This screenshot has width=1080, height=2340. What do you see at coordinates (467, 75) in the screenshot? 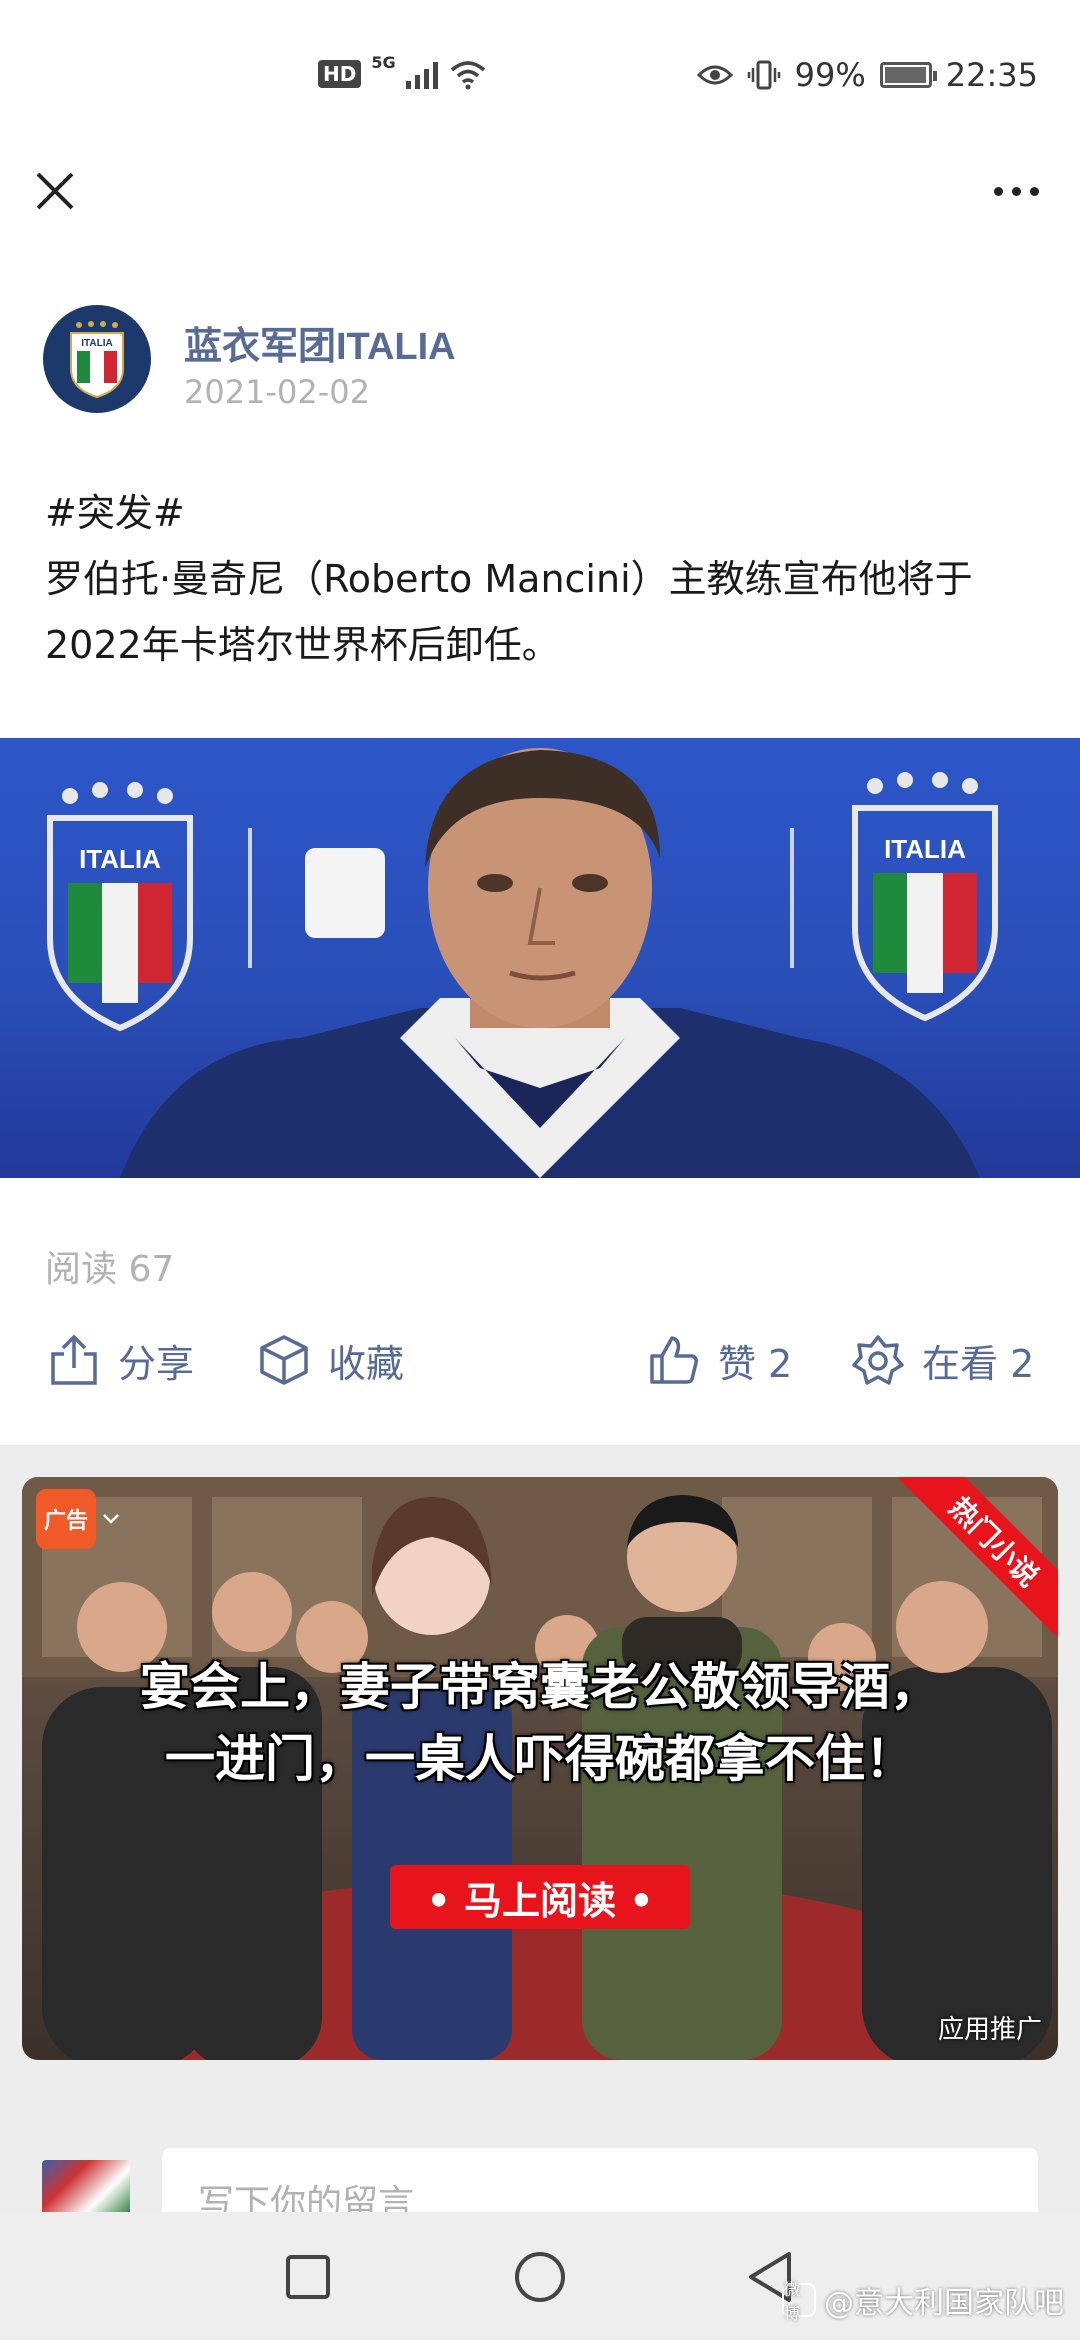
I see `wifi-icon` at bounding box center [467, 75].